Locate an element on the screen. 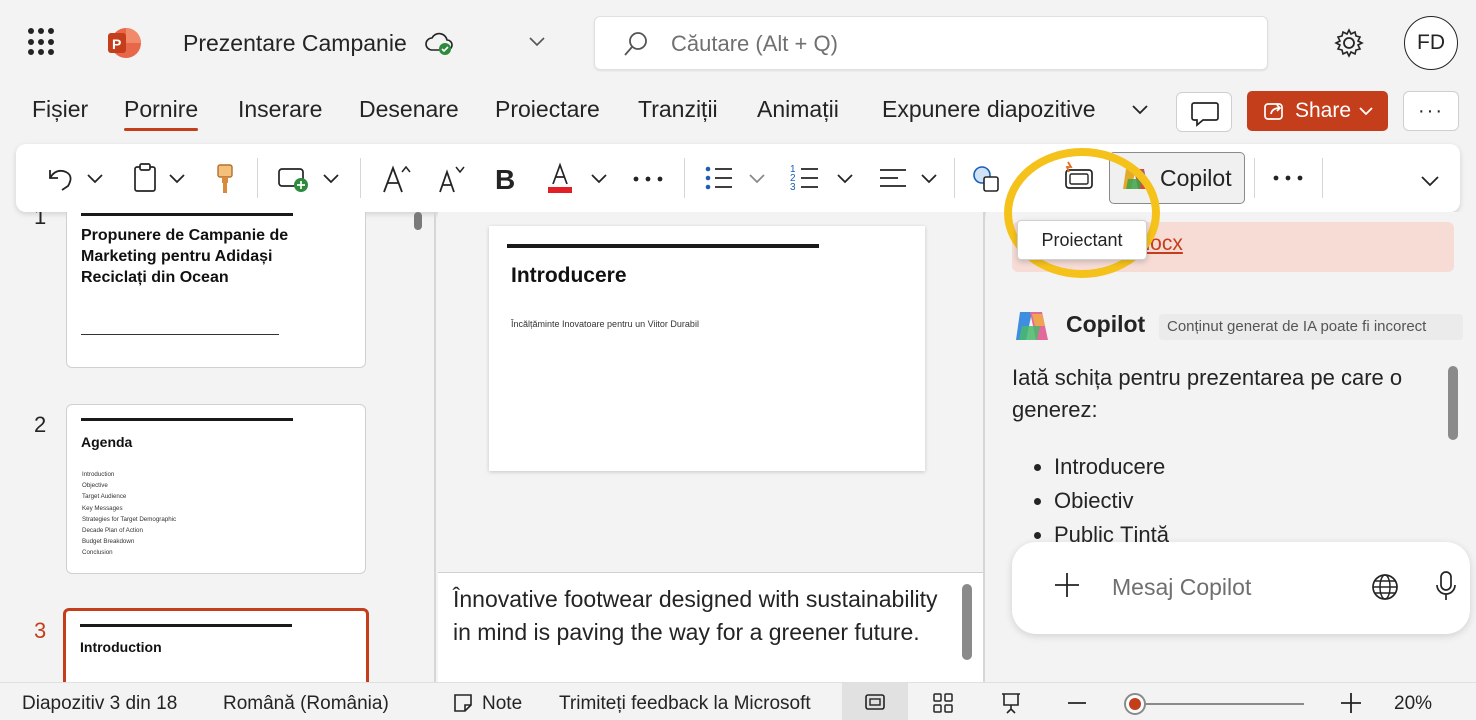  tab-file: Fișier is located at coordinates (60, 109).